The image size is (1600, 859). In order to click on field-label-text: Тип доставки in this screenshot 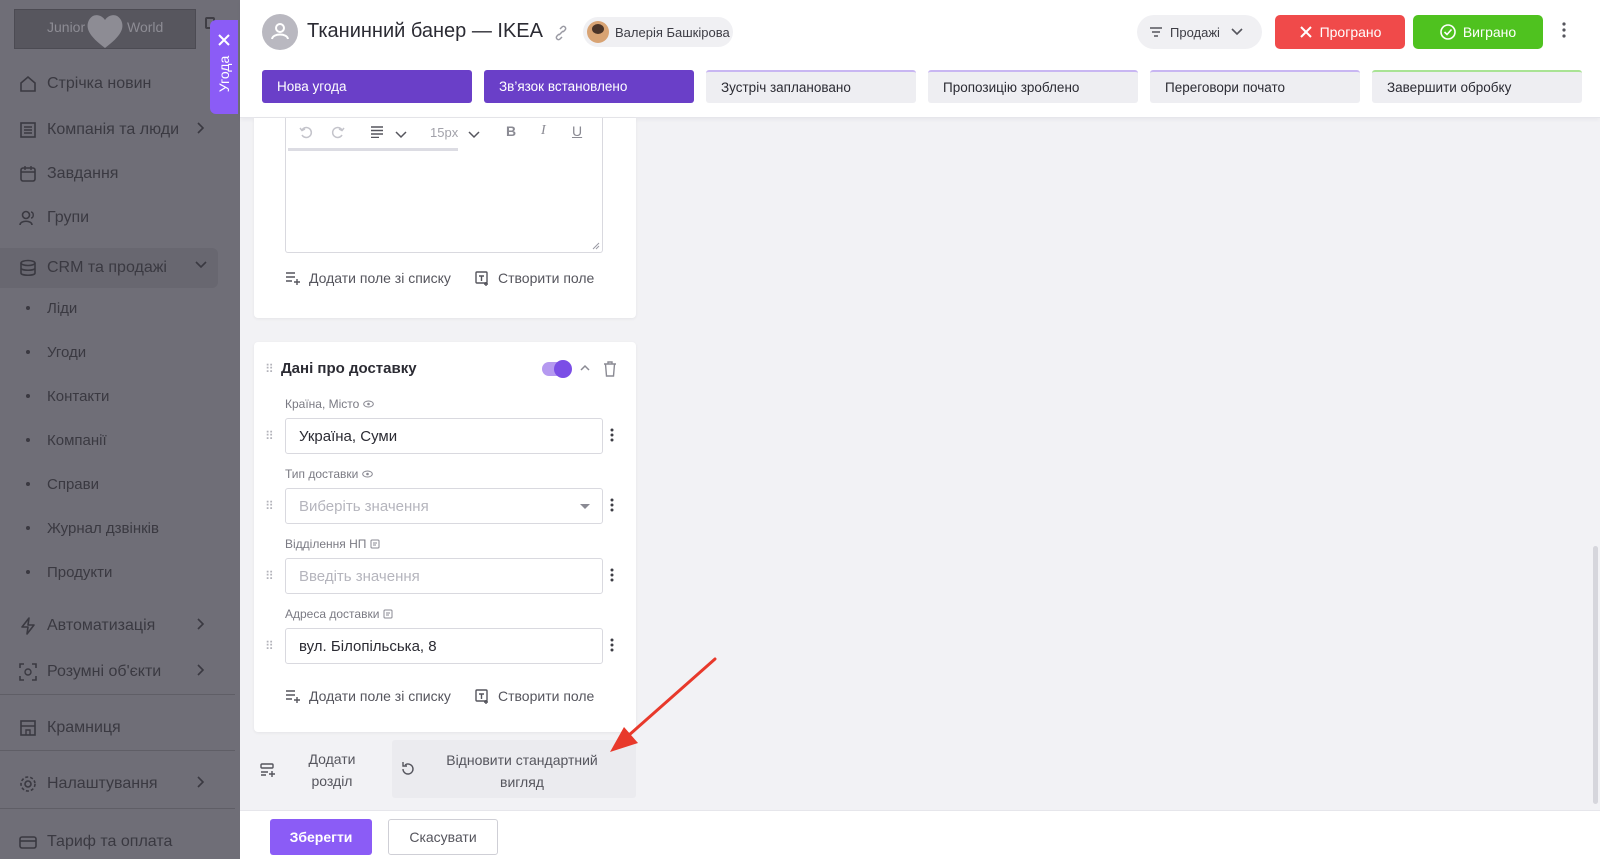, I will do `click(322, 474)`.